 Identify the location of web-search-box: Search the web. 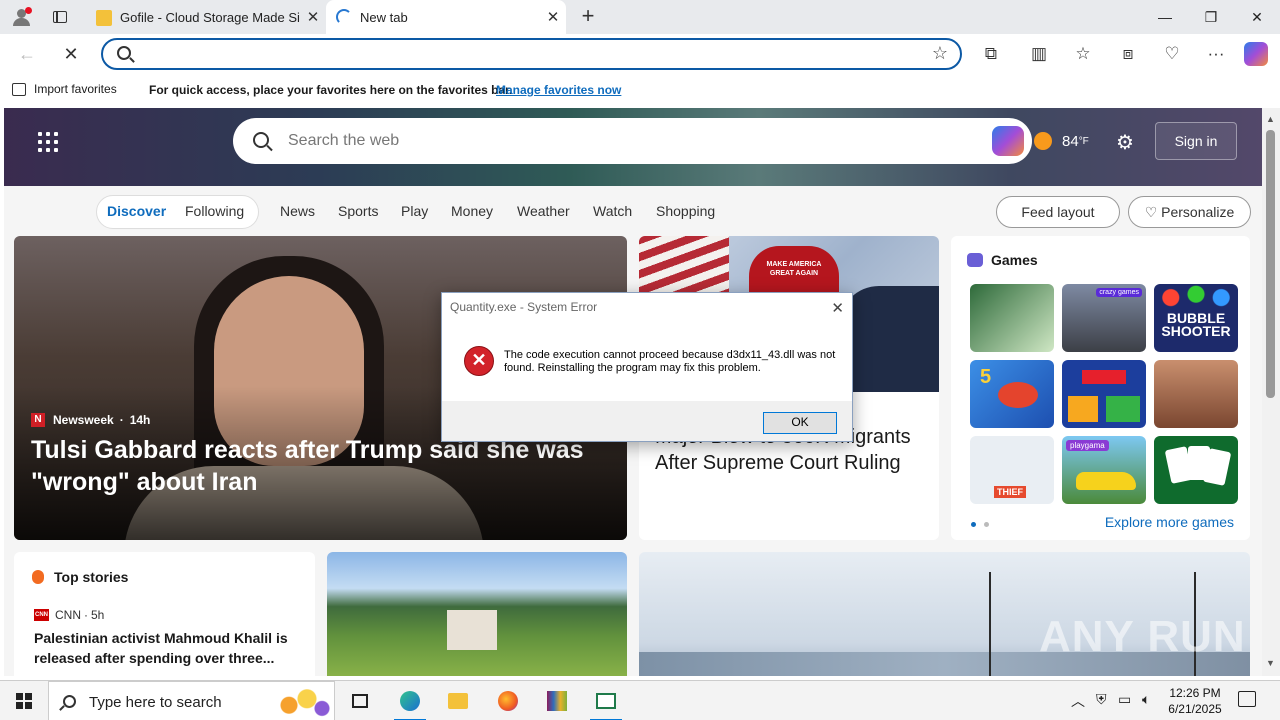
(632, 141).